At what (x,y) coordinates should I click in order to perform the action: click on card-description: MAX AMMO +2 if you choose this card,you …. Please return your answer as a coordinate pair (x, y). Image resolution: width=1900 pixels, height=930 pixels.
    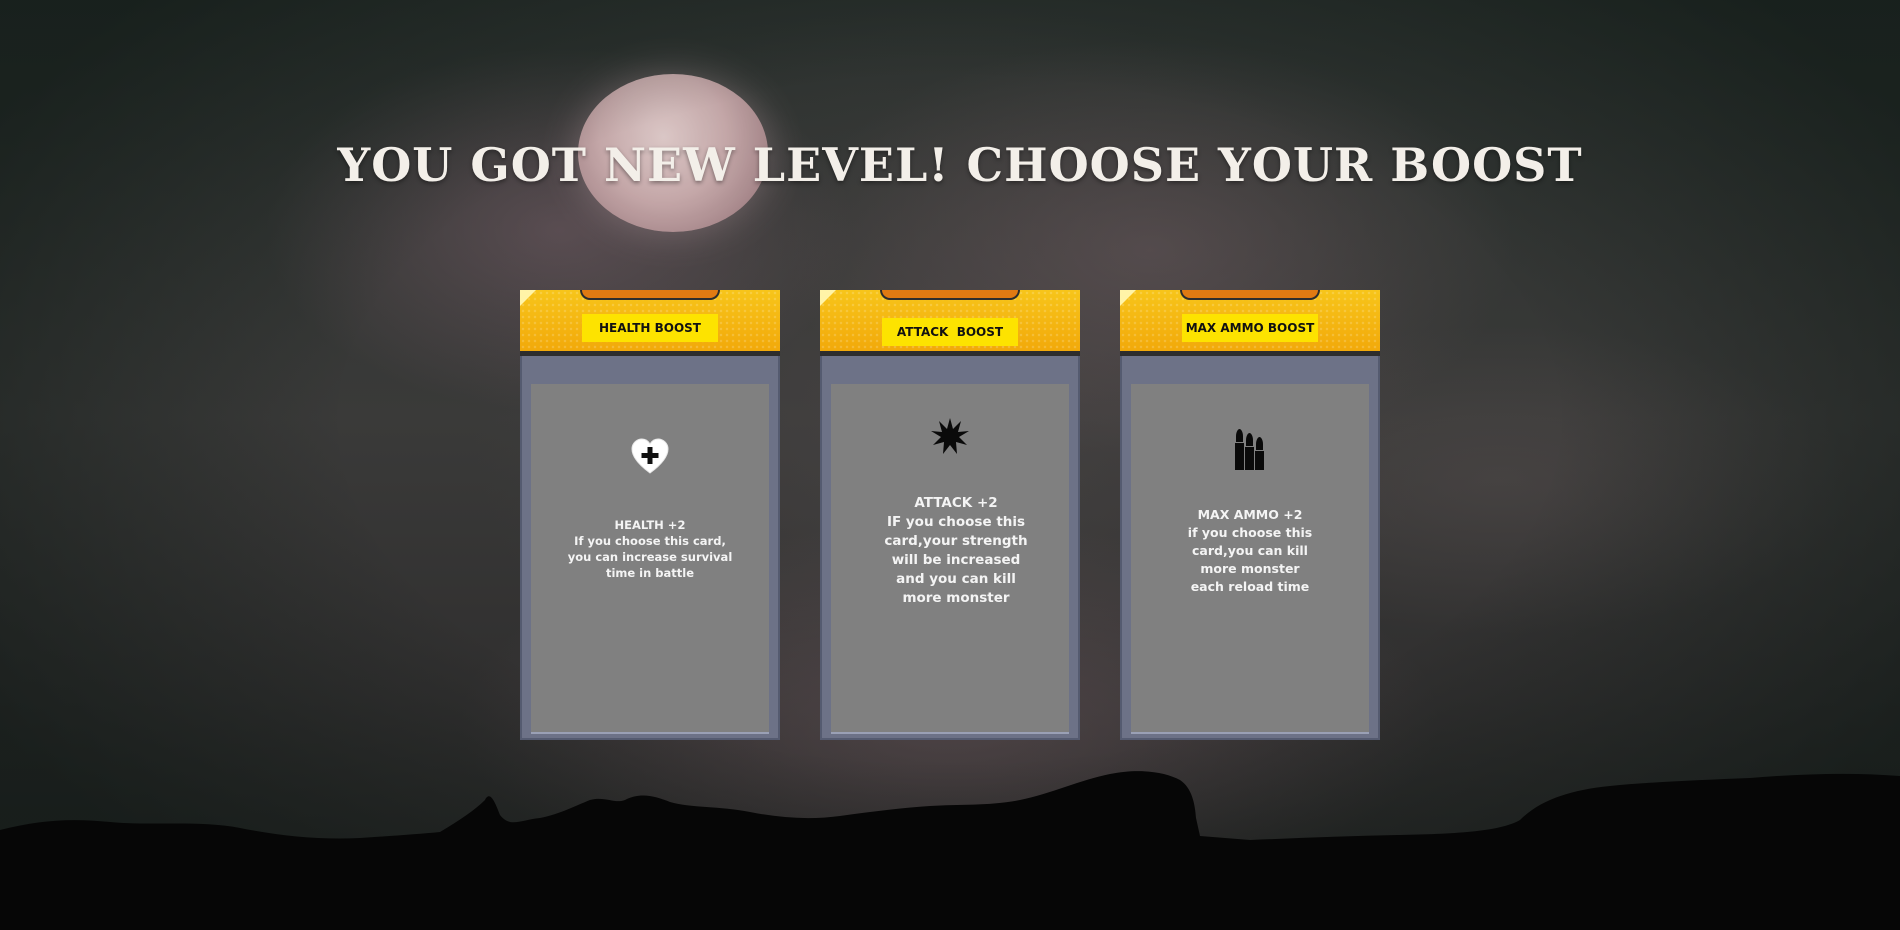
    Looking at the image, I should click on (1250, 551).